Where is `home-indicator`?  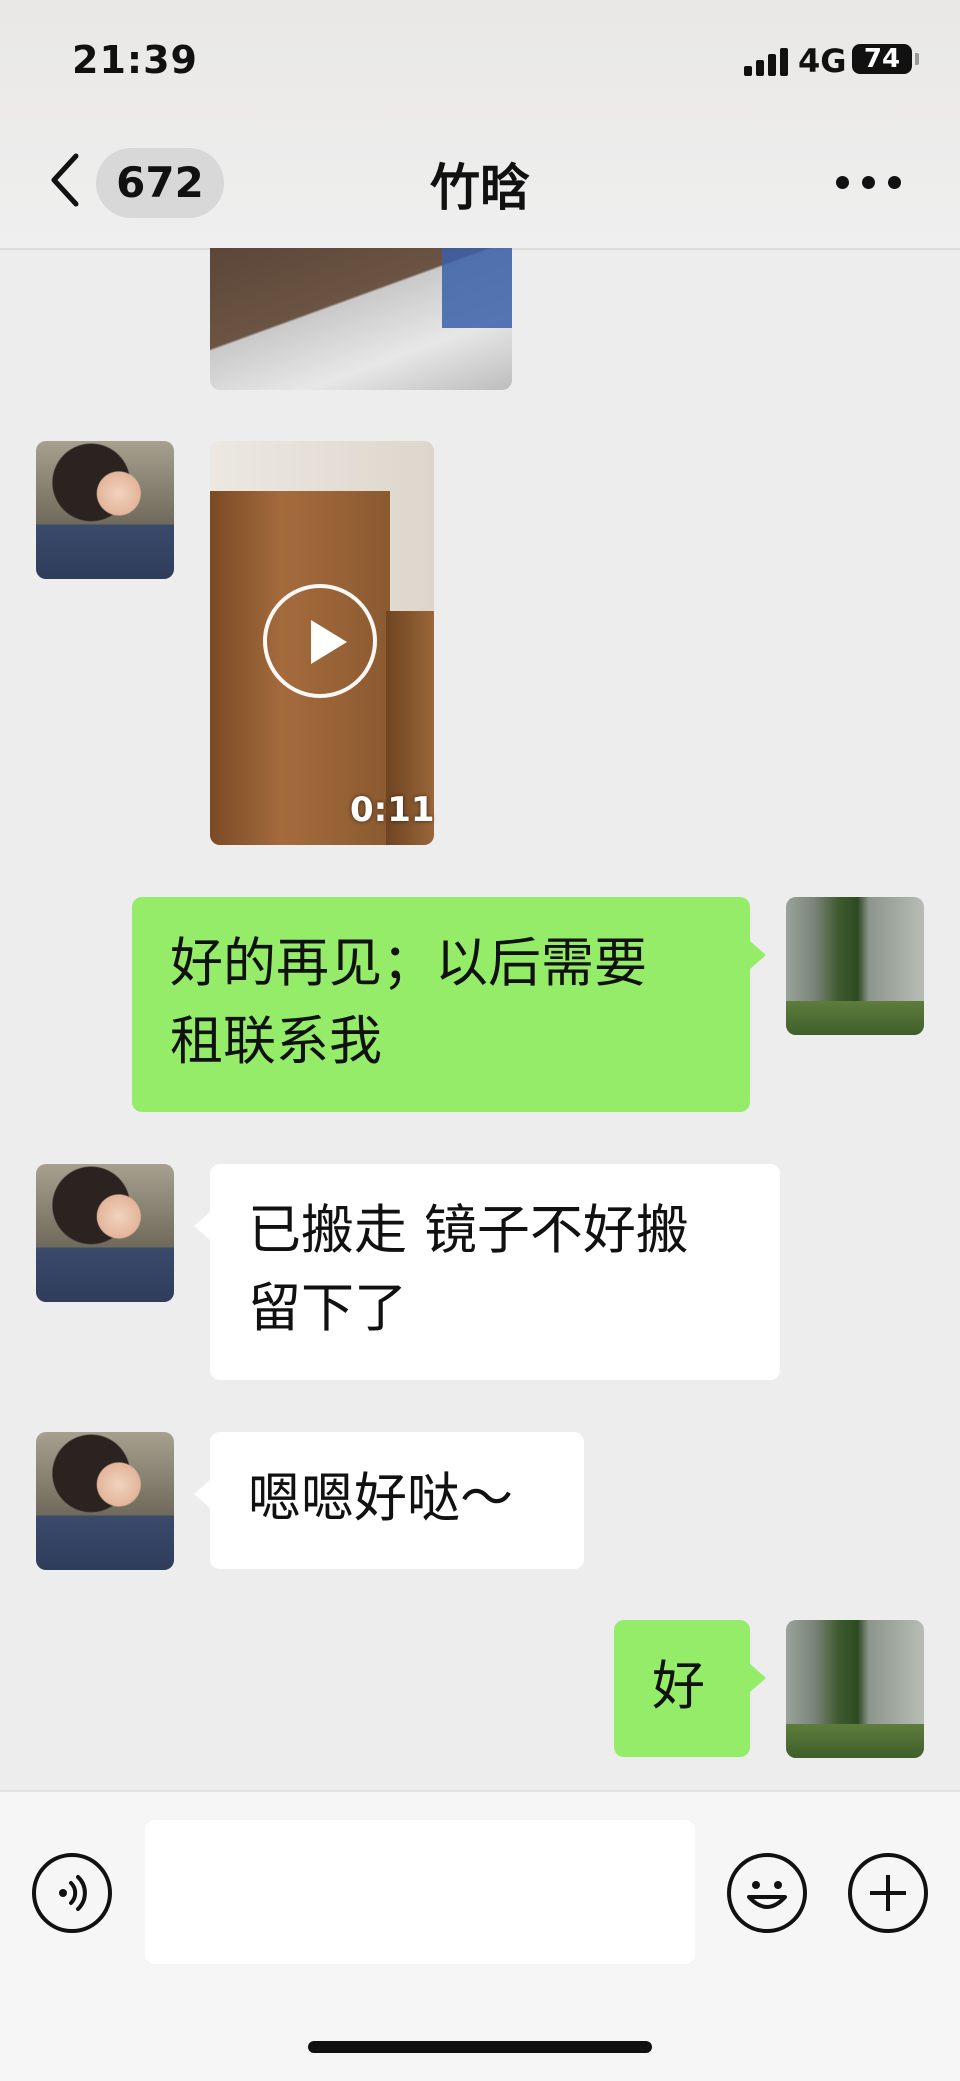 home-indicator is located at coordinates (480, 2047).